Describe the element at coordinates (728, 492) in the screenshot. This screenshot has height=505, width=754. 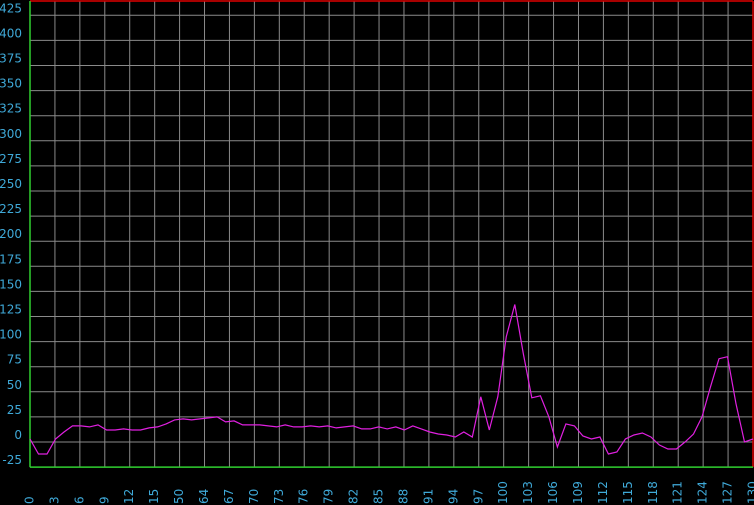
I see `x-tick-label: 127` at that location.